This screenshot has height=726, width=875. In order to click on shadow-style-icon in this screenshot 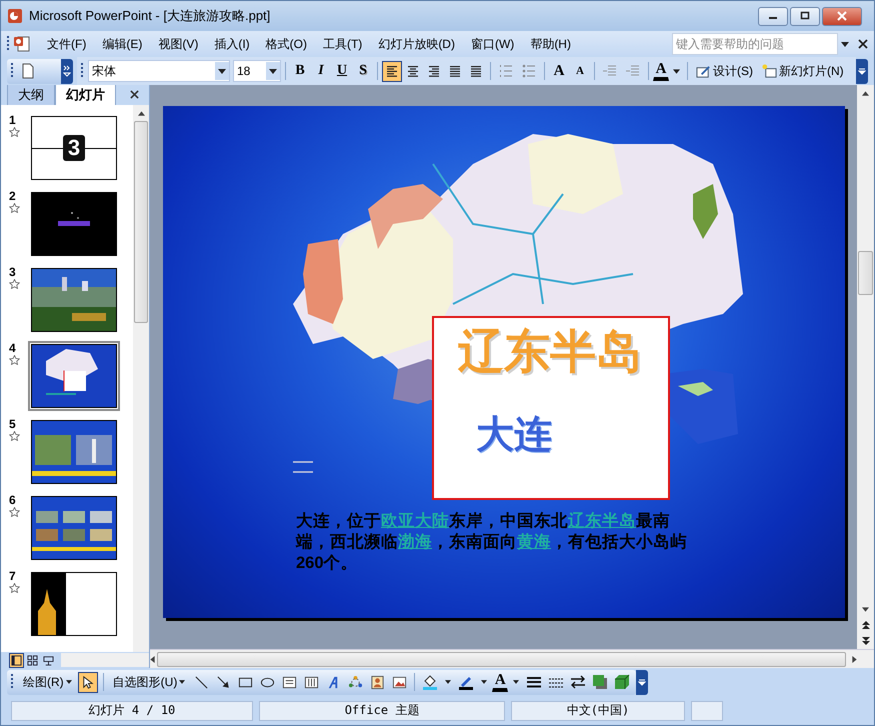, I will do `click(600, 682)`.